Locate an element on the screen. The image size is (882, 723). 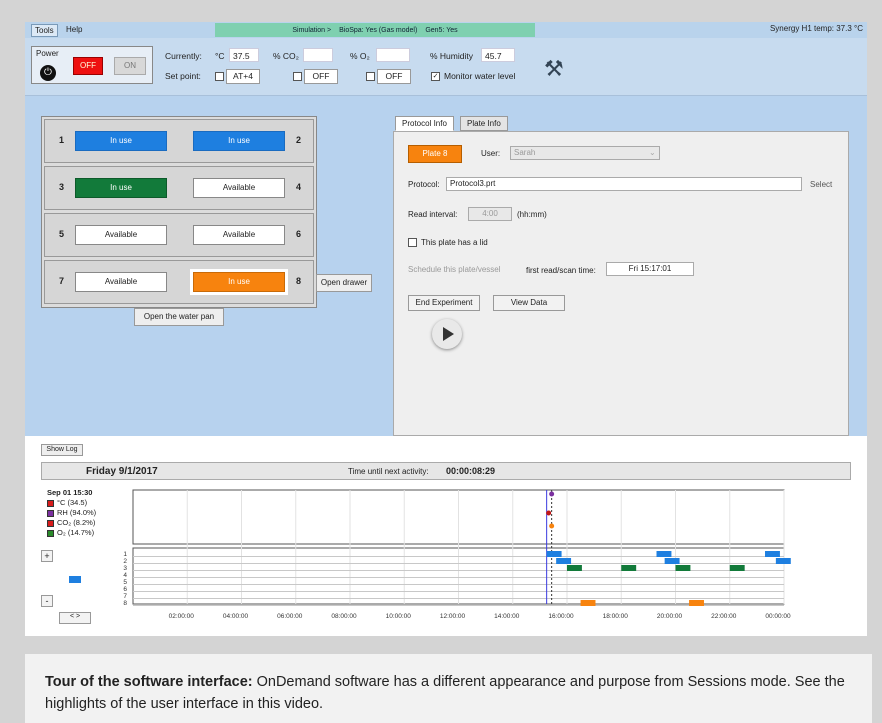
setpoint-label: Set point: is located at coordinates (183, 76).